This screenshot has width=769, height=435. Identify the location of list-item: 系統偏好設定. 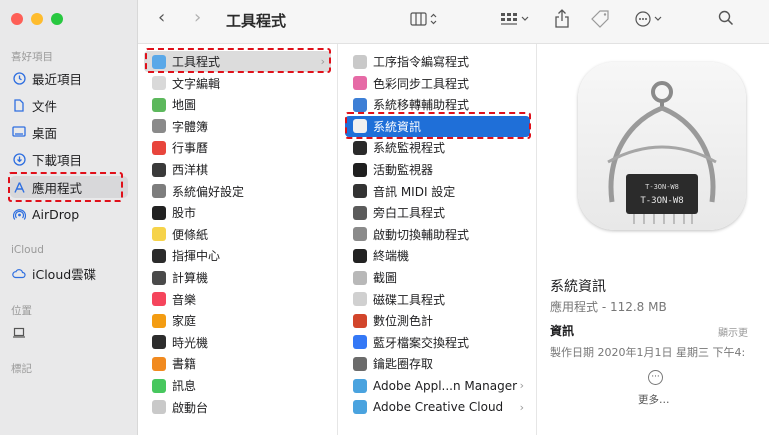
(237, 191).